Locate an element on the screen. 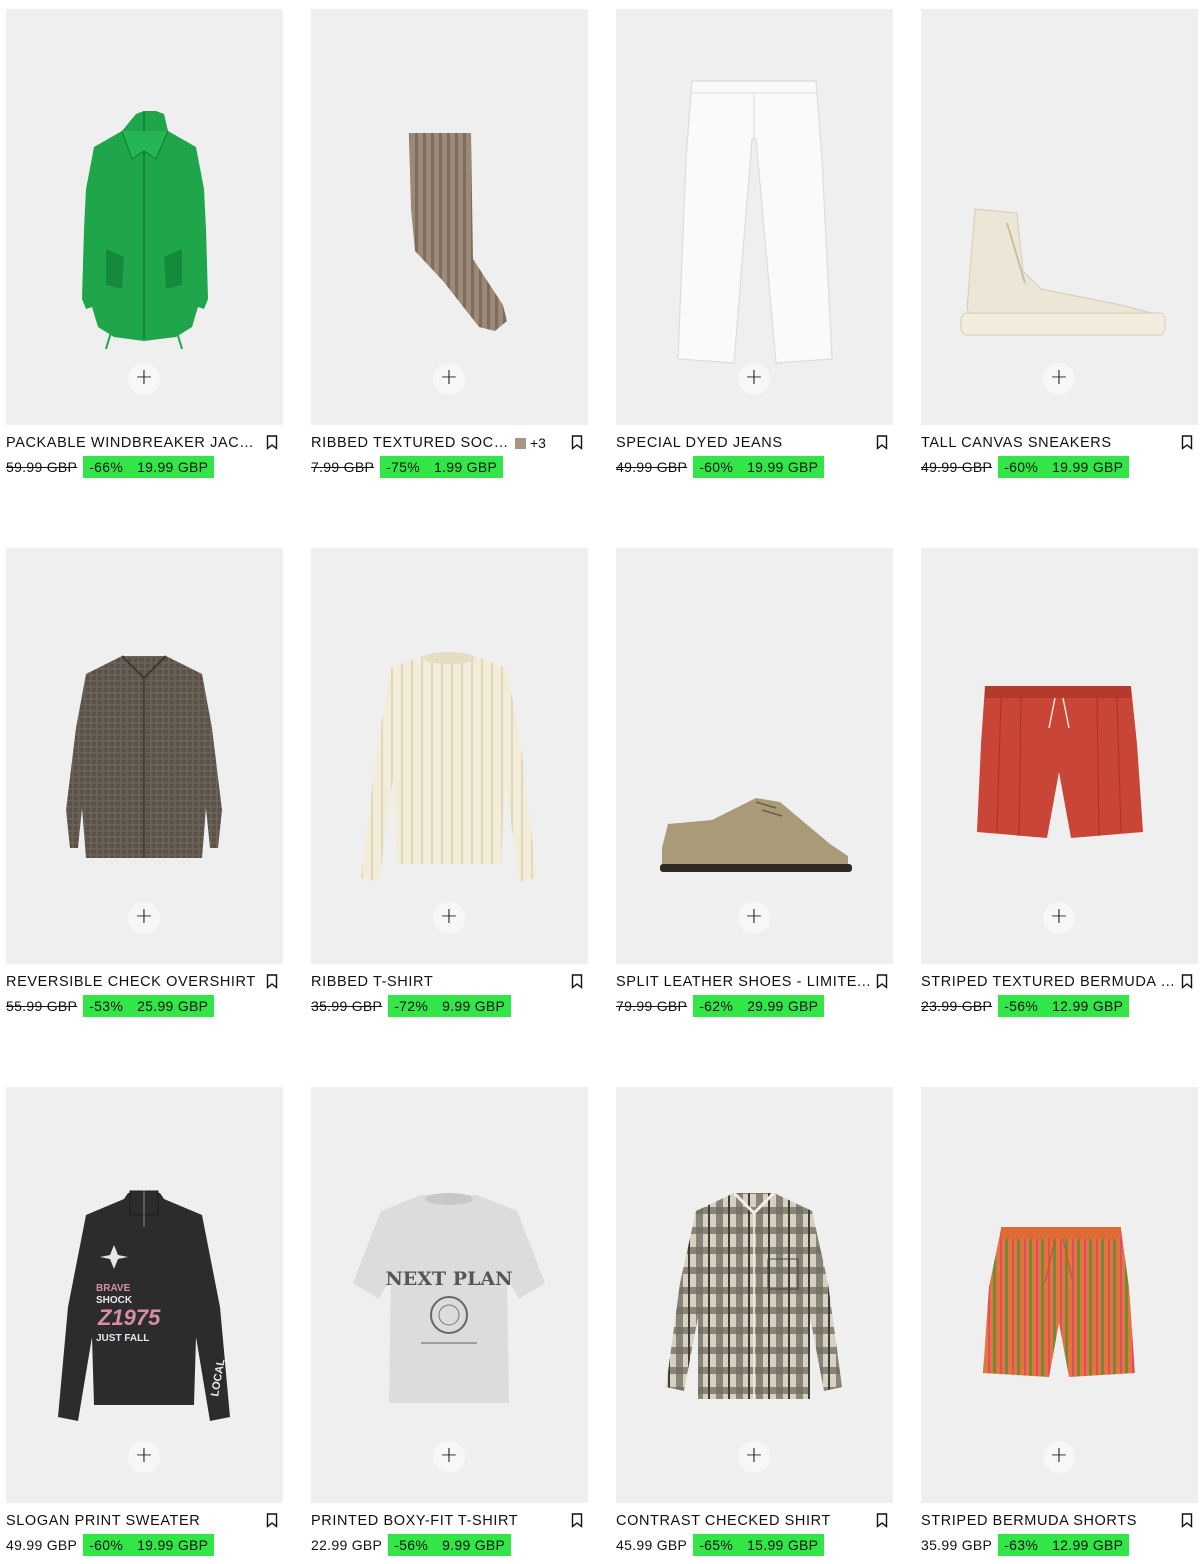 The image size is (1200, 1564). sale-price: 15.99 GBP is located at coordinates (783, 1545).